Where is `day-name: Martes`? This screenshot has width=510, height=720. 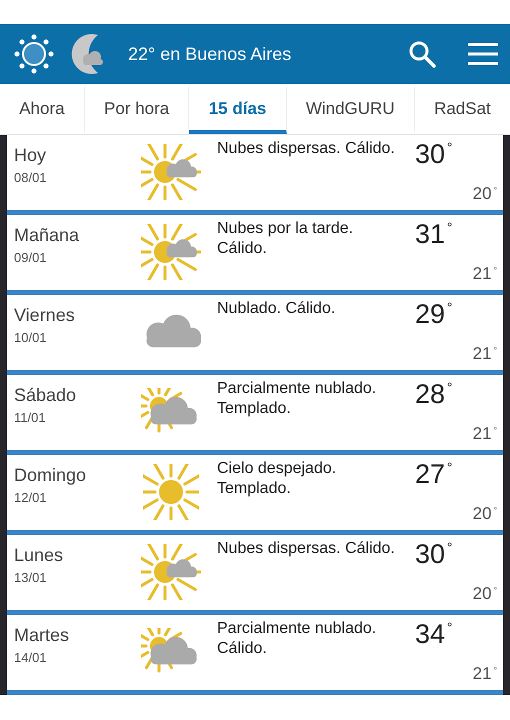
day-name: Martes is located at coordinates (42, 635).